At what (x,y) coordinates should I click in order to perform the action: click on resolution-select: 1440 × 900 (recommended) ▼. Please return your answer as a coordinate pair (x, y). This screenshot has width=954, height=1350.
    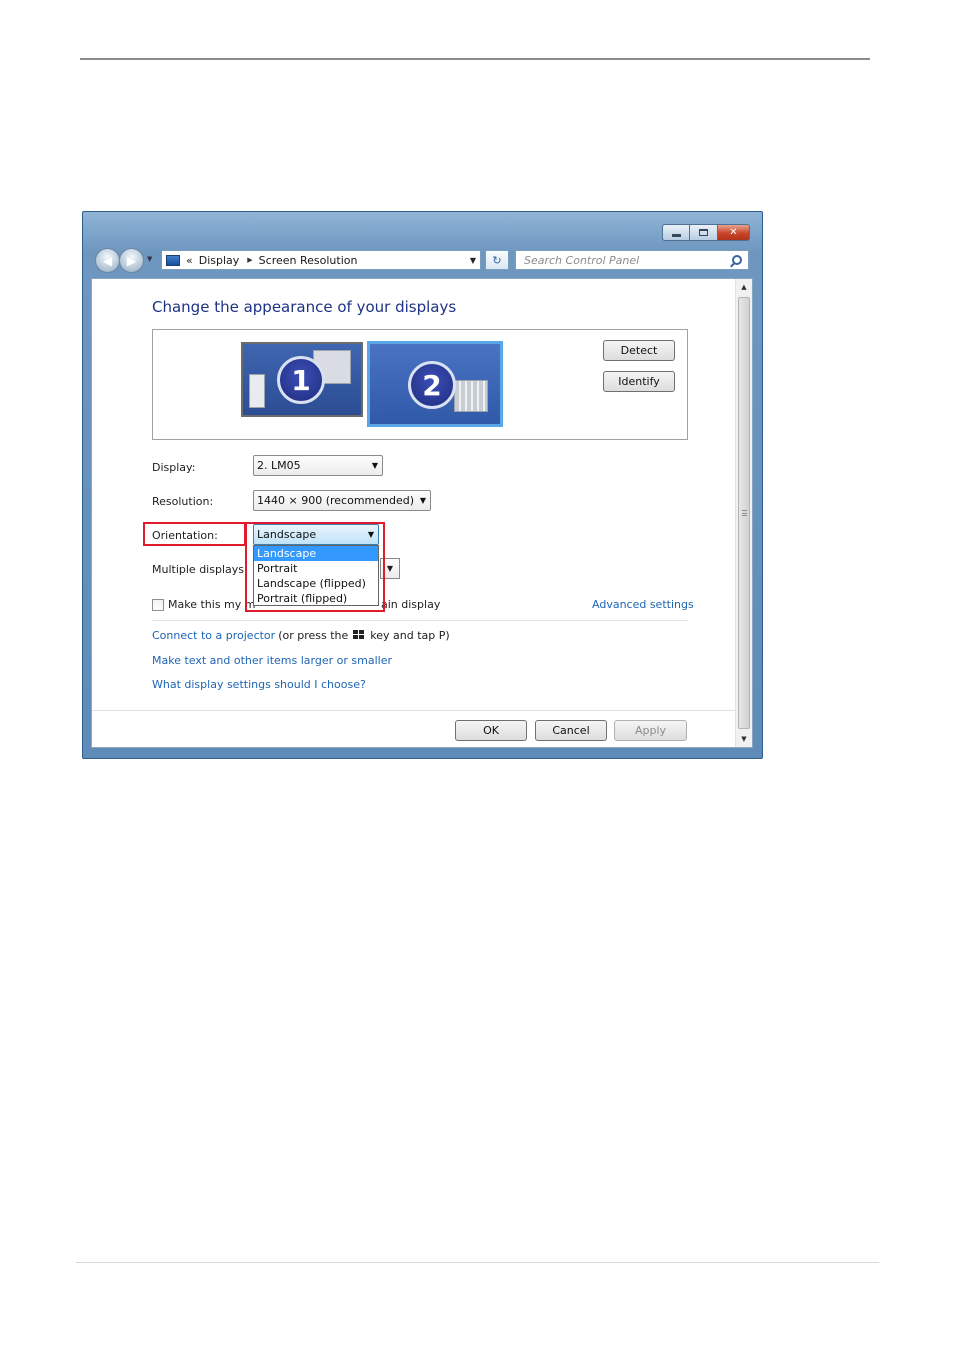
    Looking at the image, I should click on (342, 500).